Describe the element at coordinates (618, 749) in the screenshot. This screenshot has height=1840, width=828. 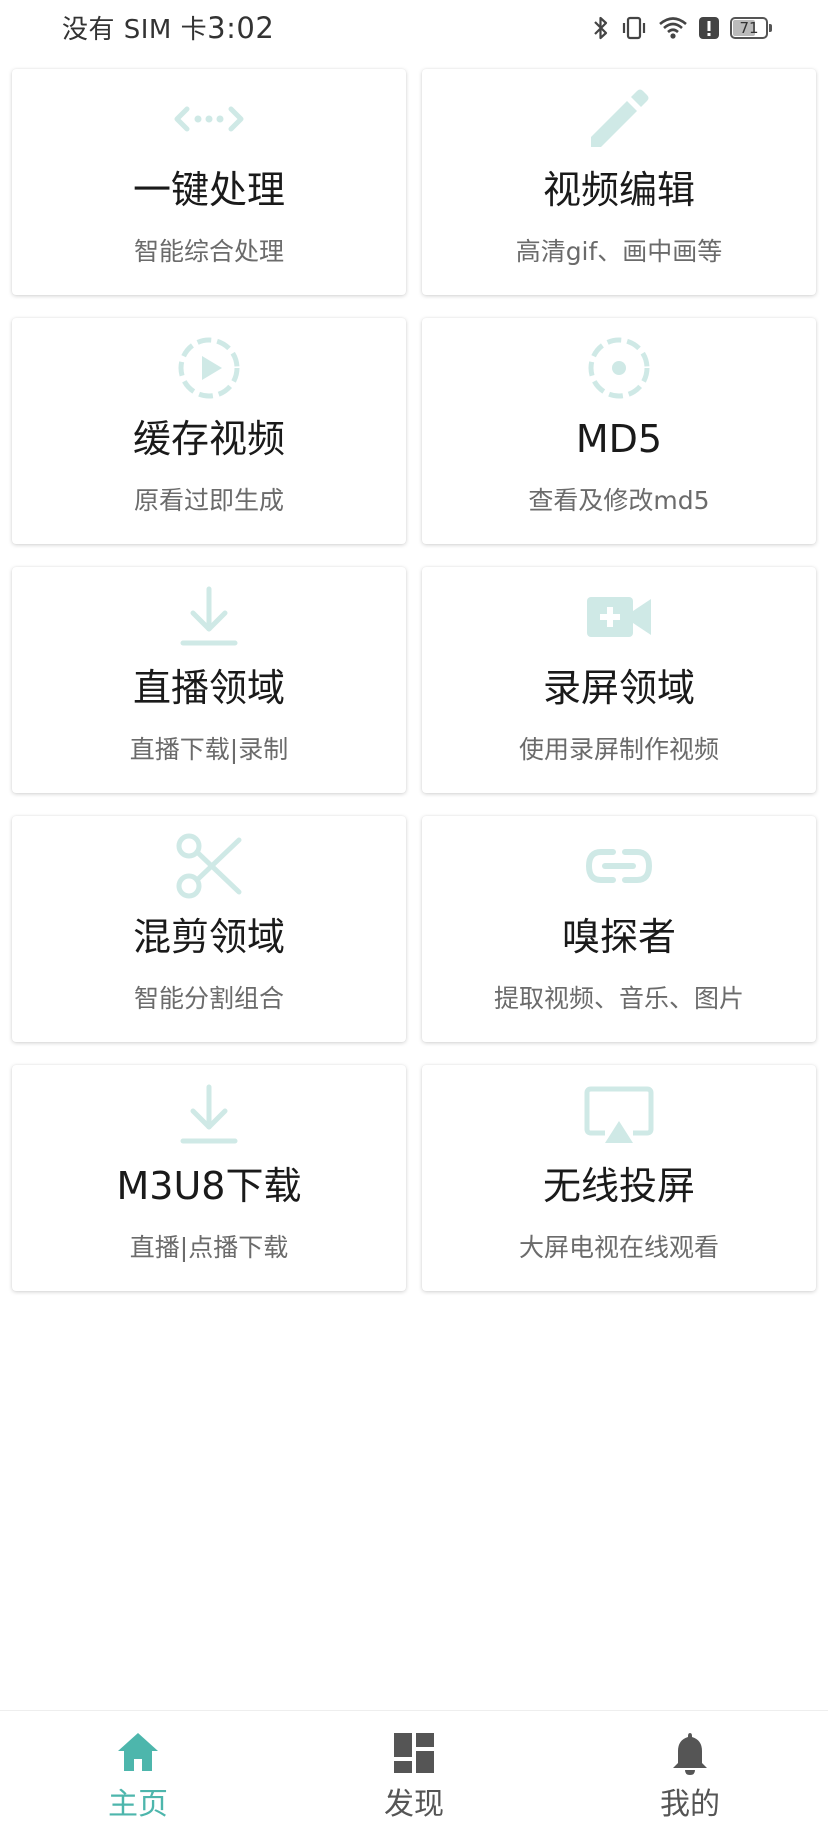
I see `card-subtitle: 使用录屏制作视频` at that location.